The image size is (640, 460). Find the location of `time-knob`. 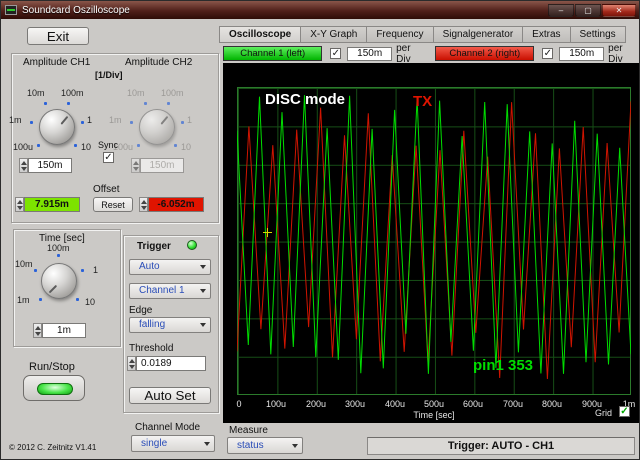

time-knob is located at coordinates (59, 281).